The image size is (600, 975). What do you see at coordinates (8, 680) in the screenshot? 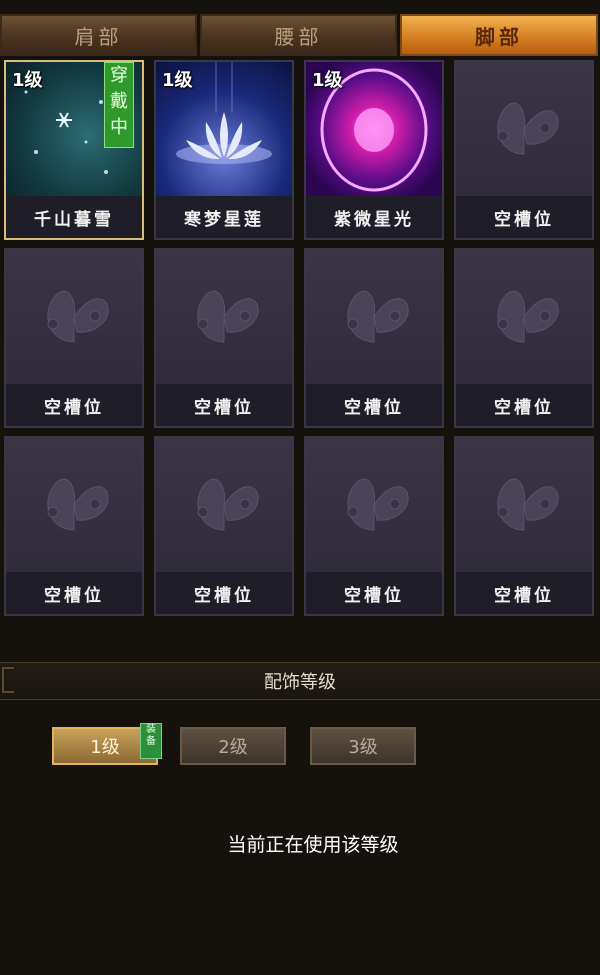
I see `divider-cap` at bounding box center [8, 680].